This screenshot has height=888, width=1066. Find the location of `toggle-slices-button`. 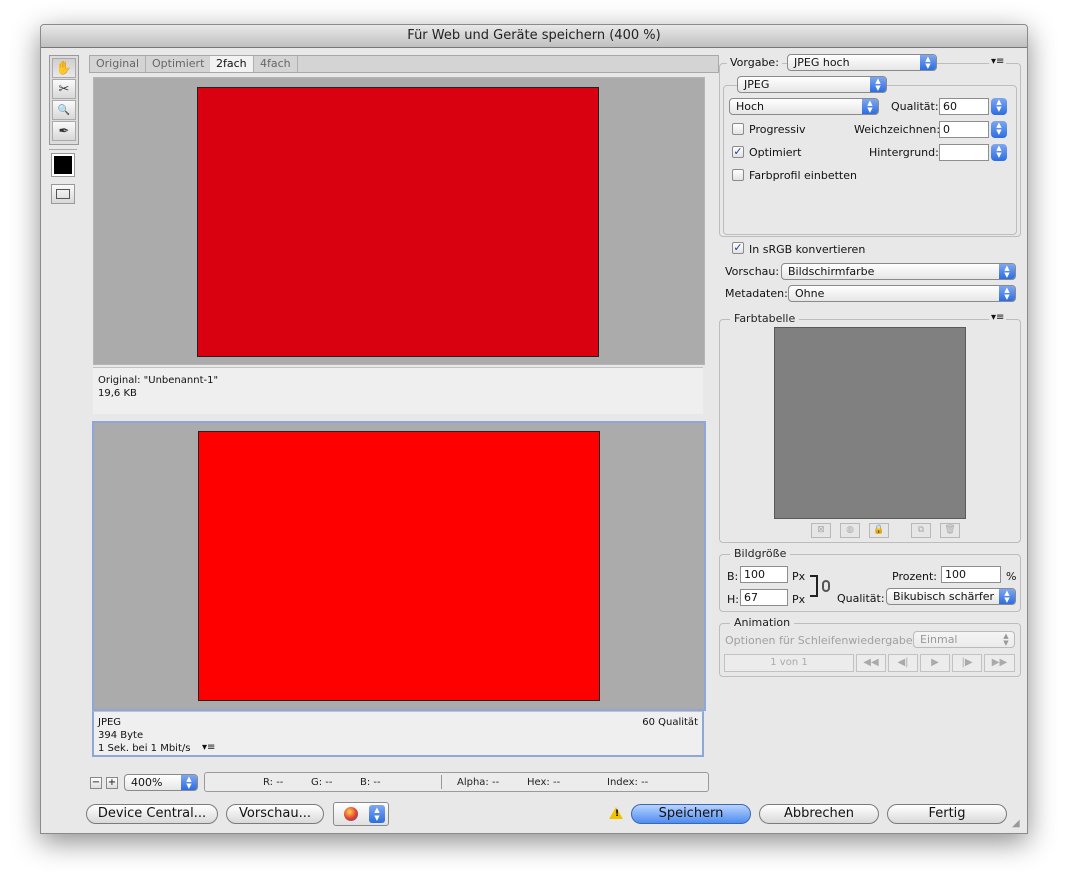

toggle-slices-button is located at coordinates (63, 194).